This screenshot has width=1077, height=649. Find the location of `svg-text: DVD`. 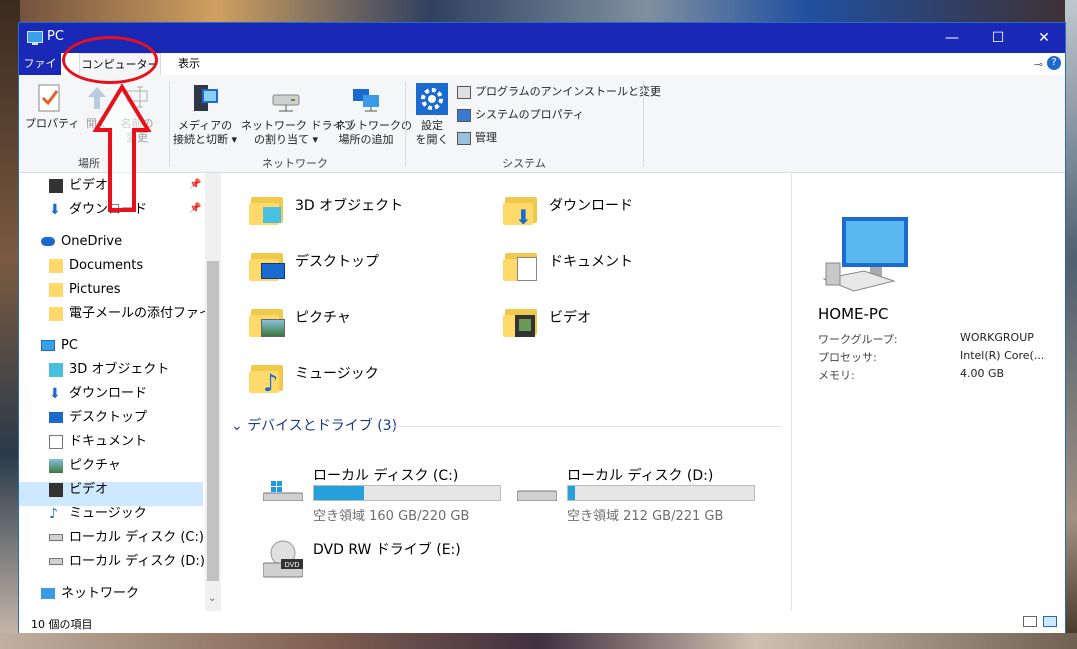

svg-text: DVD is located at coordinates (292, 565).